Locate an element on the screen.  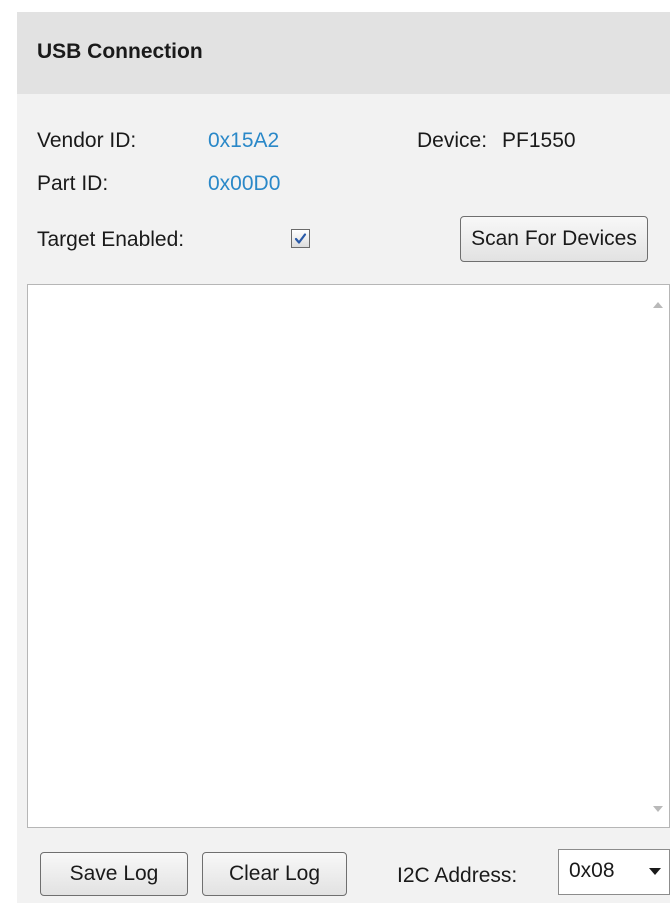
clear-log-button: Clear Log is located at coordinates (274, 874).